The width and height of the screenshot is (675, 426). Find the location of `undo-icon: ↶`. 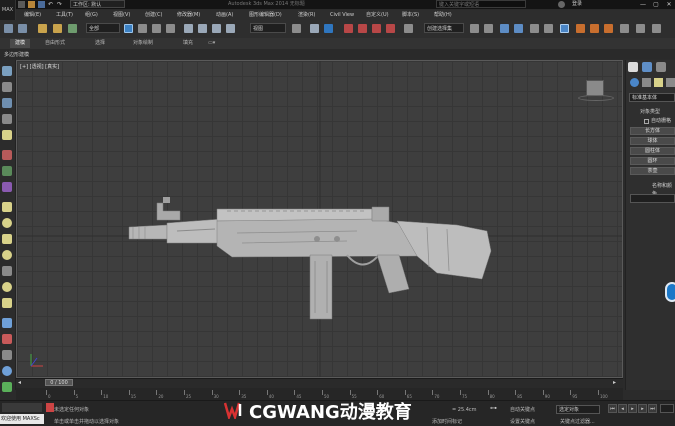

undo-icon: ↶ is located at coordinates (51, 4).